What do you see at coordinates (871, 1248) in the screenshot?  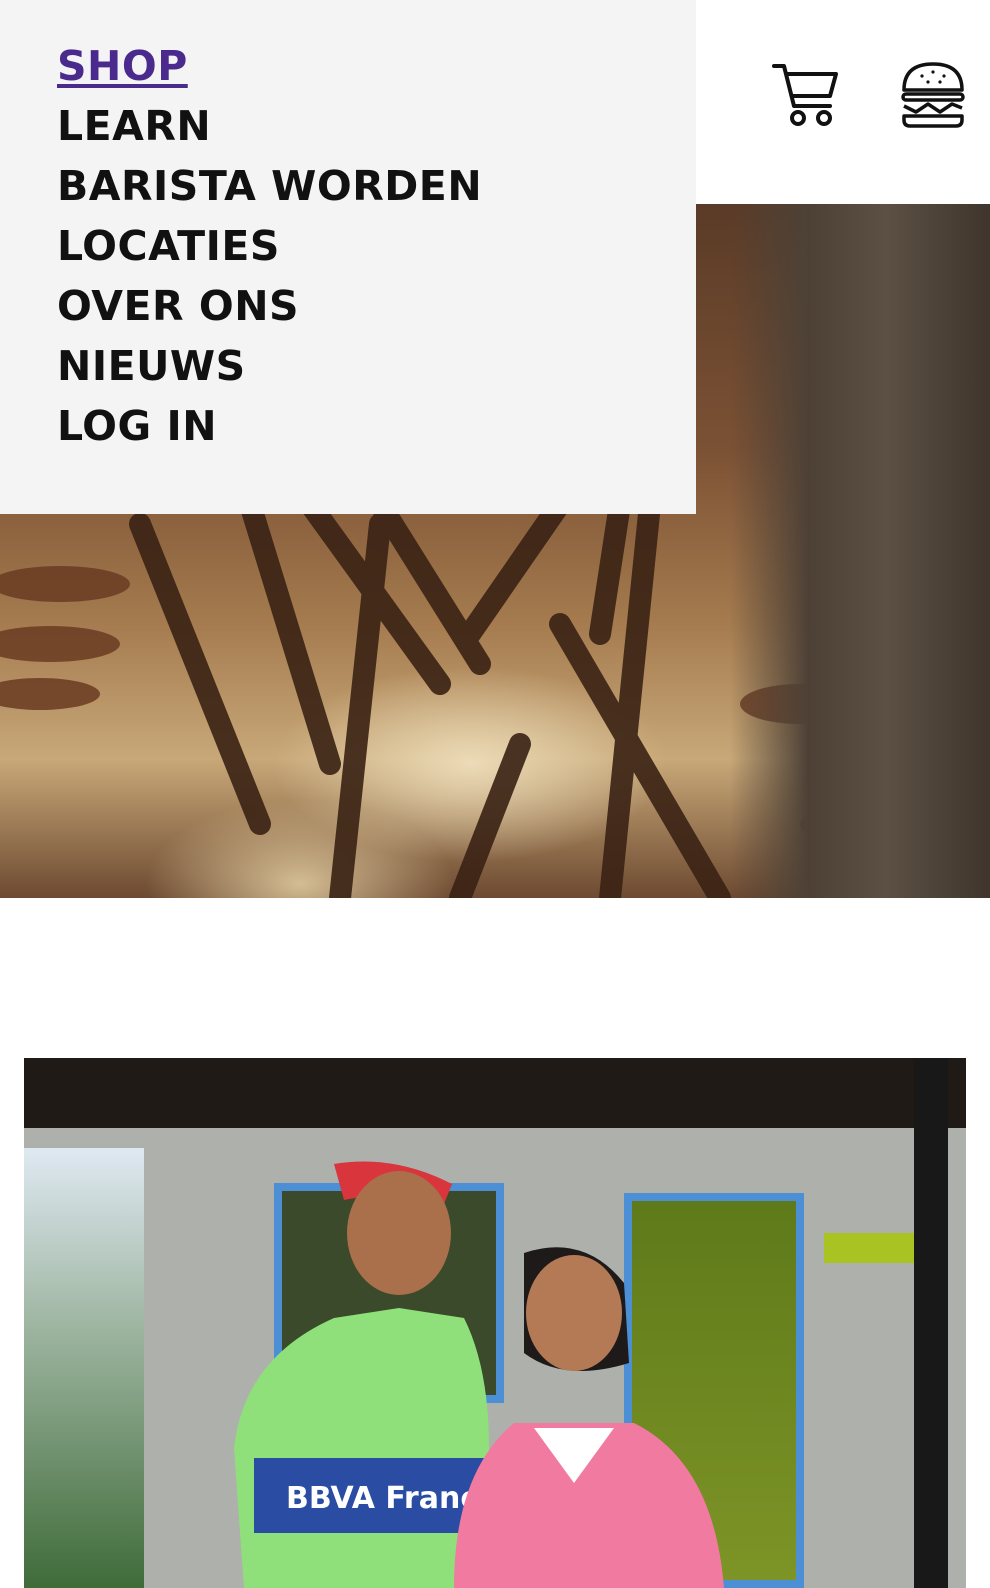 I see `wall-shelf` at bounding box center [871, 1248].